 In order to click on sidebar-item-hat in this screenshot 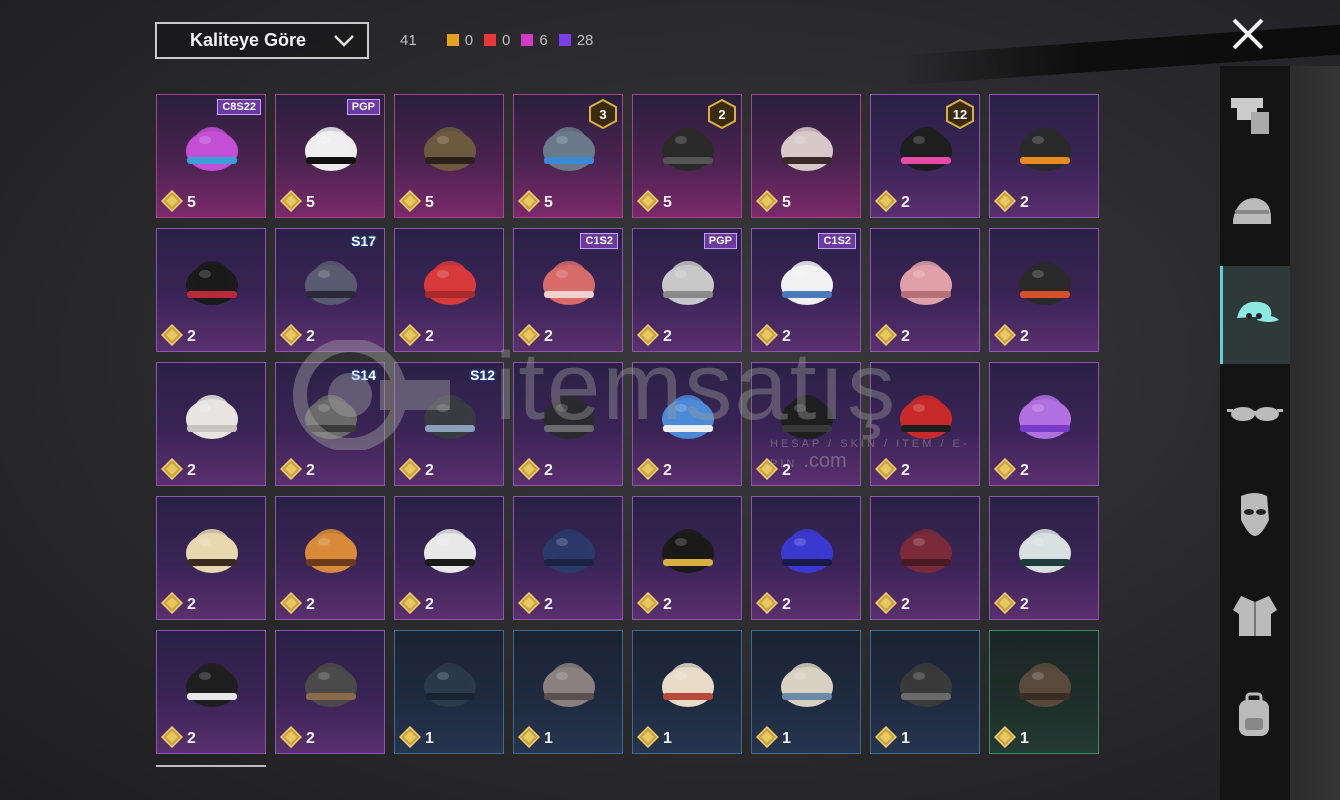, I will do `click(1255, 315)`.